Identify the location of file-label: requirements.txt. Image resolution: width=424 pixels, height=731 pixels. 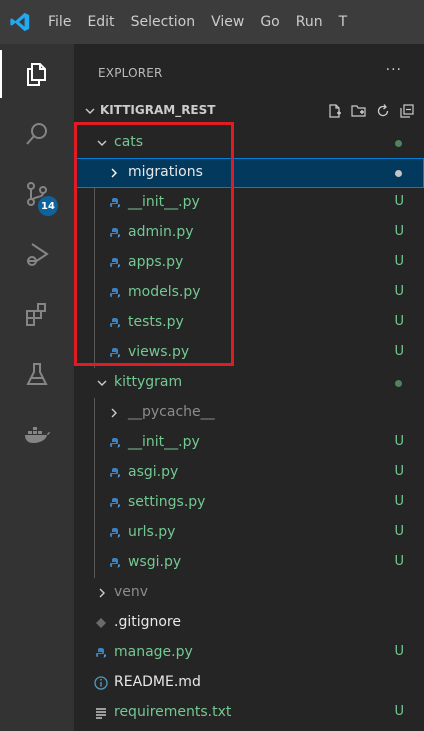
(173, 712).